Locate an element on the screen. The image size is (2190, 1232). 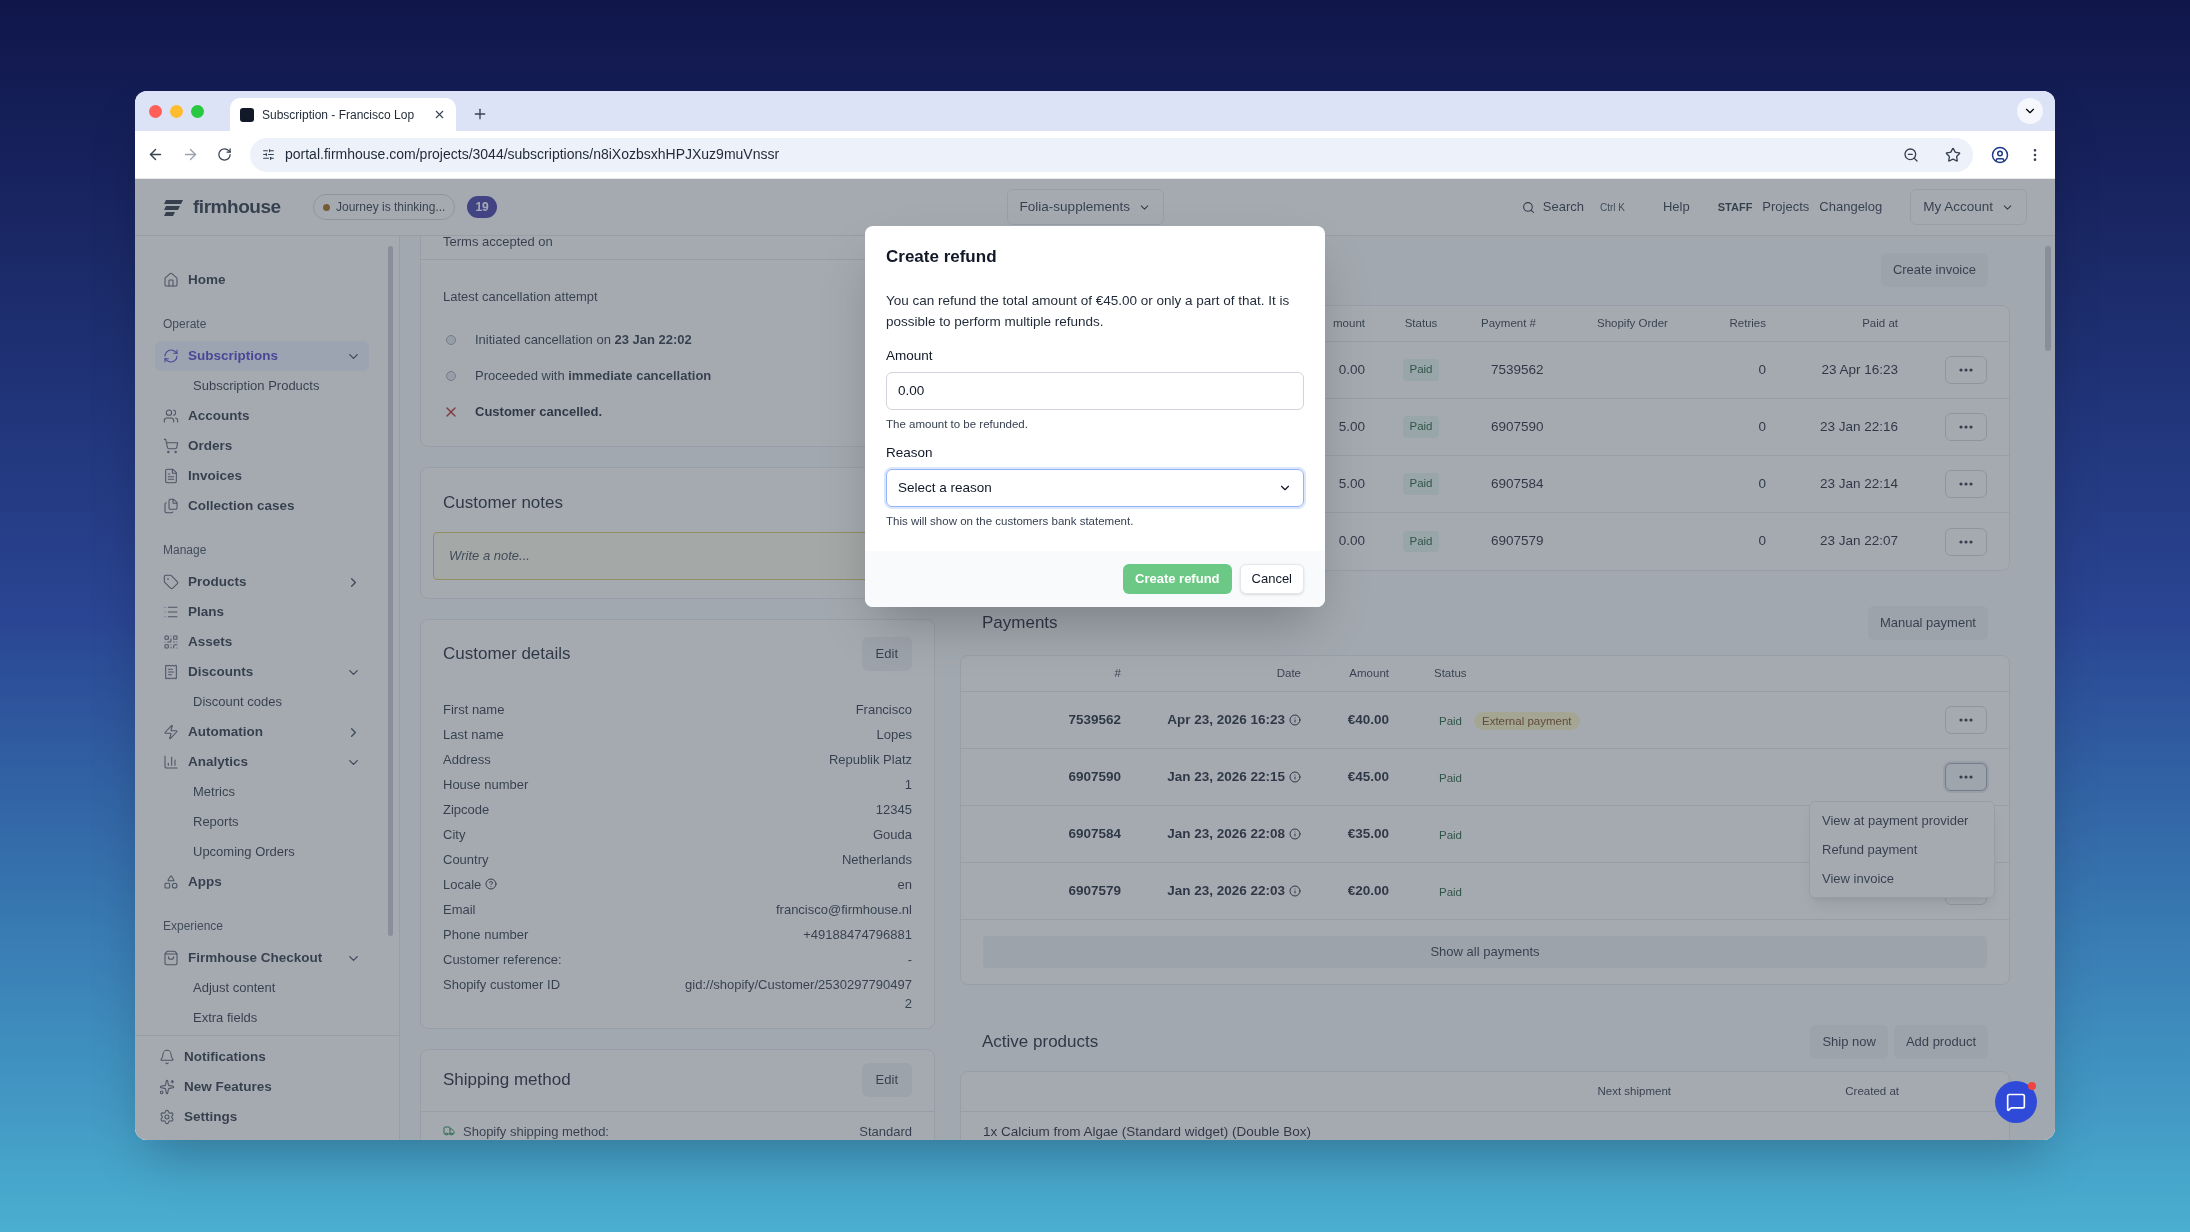
product-action-button: Add product is located at coordinates (1940, 1042).